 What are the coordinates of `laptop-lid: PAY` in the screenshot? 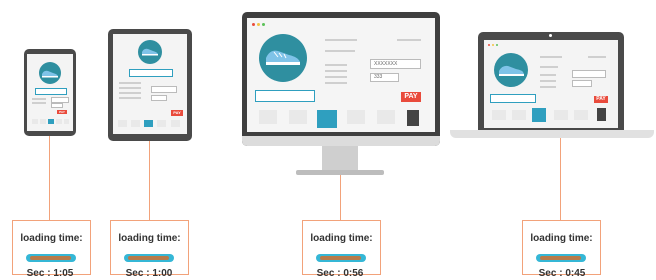 It's located at (551, 81).